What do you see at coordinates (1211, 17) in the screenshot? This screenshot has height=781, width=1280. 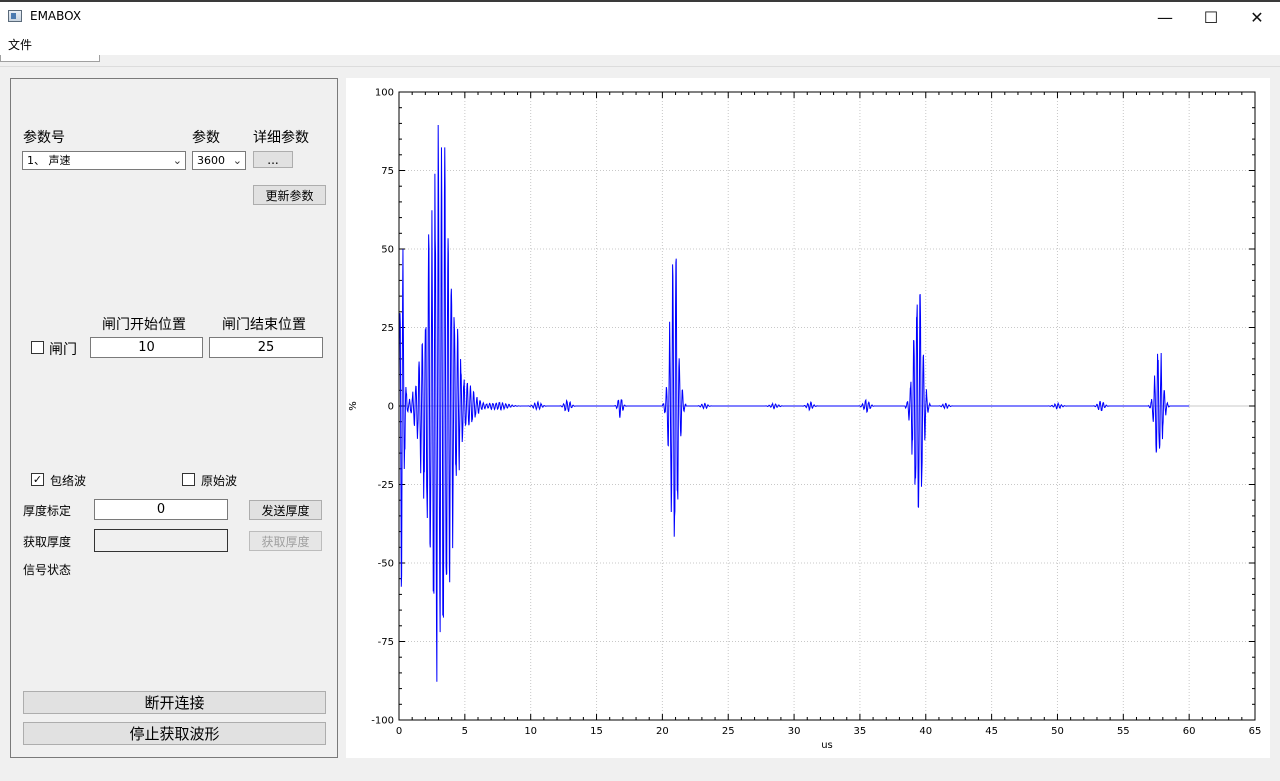 I see `maximize-button: ☐` at bounding box center [1211, 17].